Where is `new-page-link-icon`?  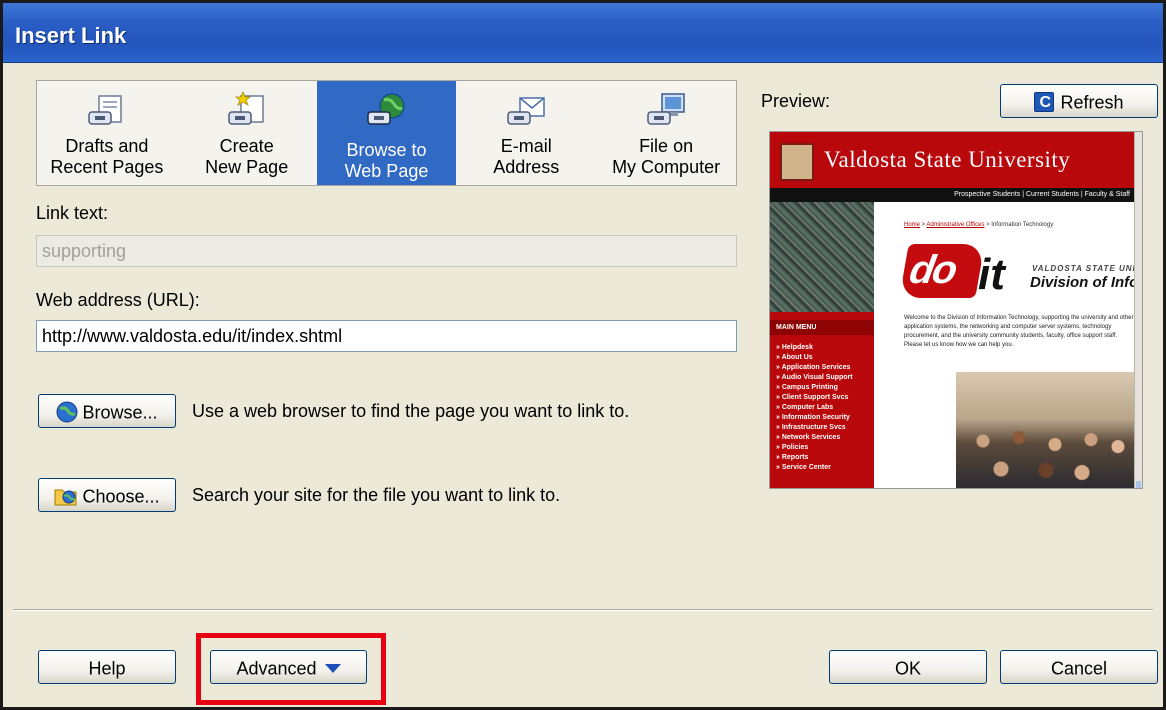 new-page-link-icon is located at coordinates (245, 107).